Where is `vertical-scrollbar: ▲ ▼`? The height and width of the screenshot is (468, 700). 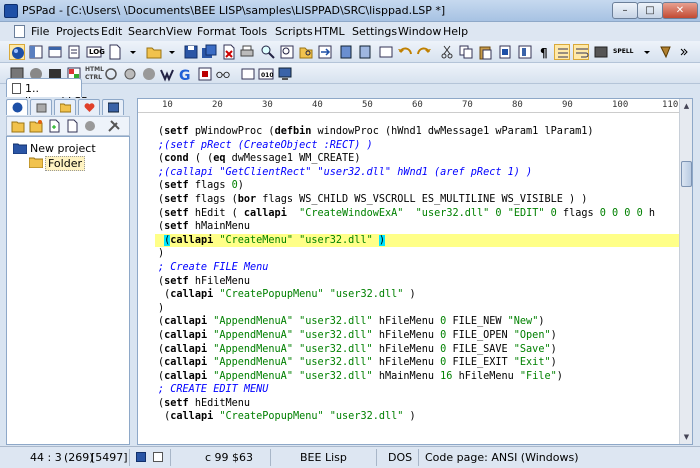 vertical-scrollbar: ▲ ▼ is located at coordinates (685, 271).